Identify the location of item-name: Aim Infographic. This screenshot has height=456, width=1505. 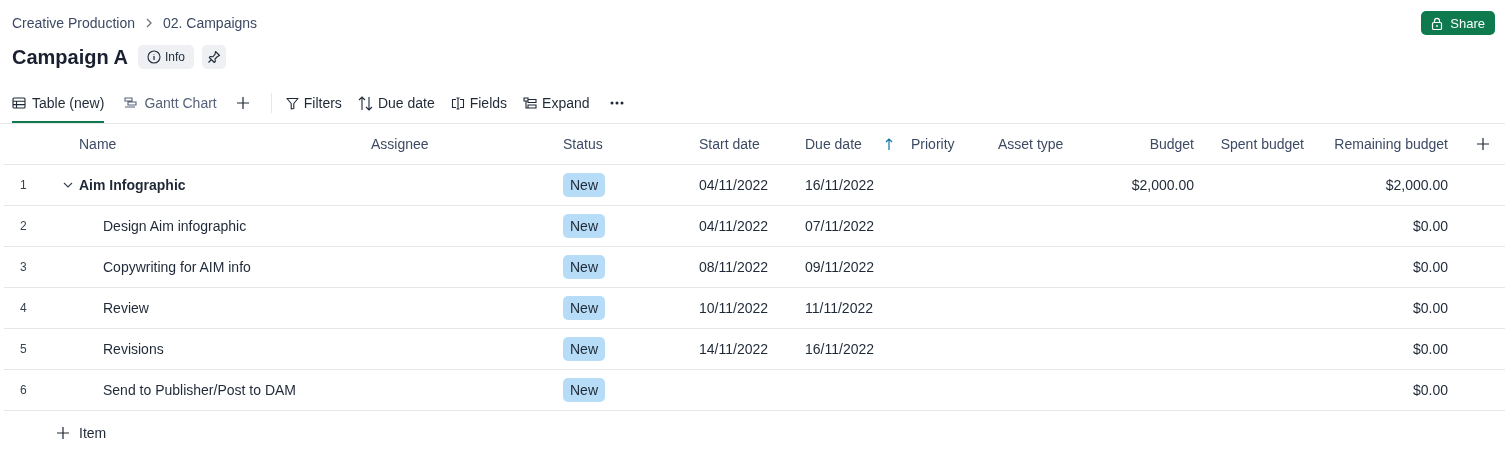
(132, 185).